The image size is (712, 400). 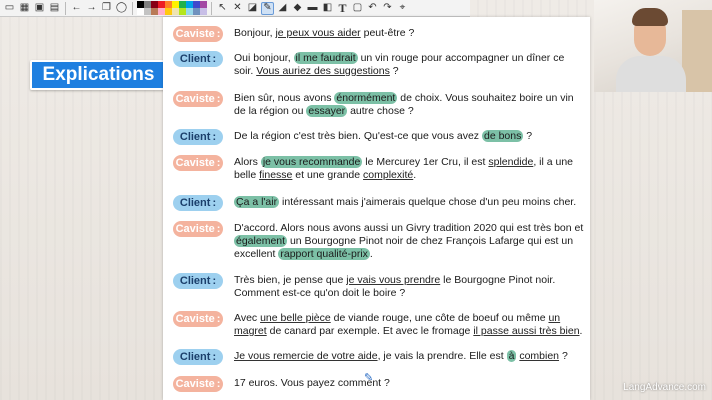 What do you see at coordinates (502, 136) in the screenshot?
I see `highlighted-phrase: de bons` at bounding box center [502, 136].